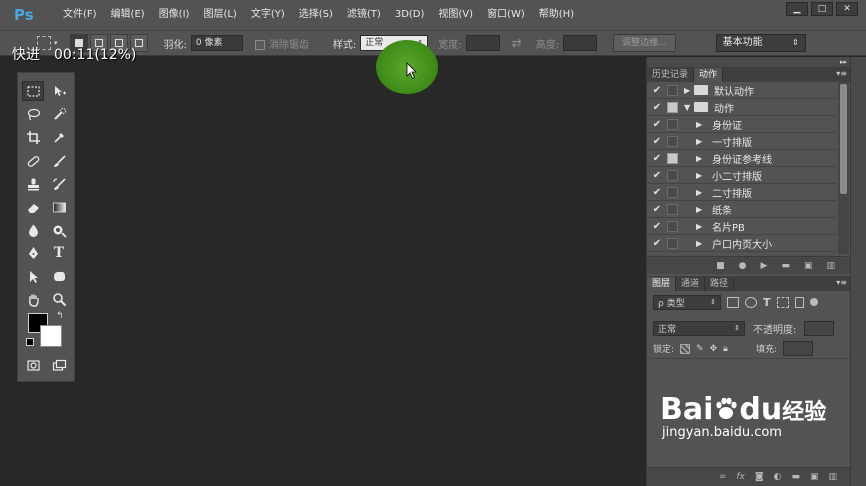 The height and width of the screenshot is (486, 866). I want to click on dodge-tool, so click(59, 230).